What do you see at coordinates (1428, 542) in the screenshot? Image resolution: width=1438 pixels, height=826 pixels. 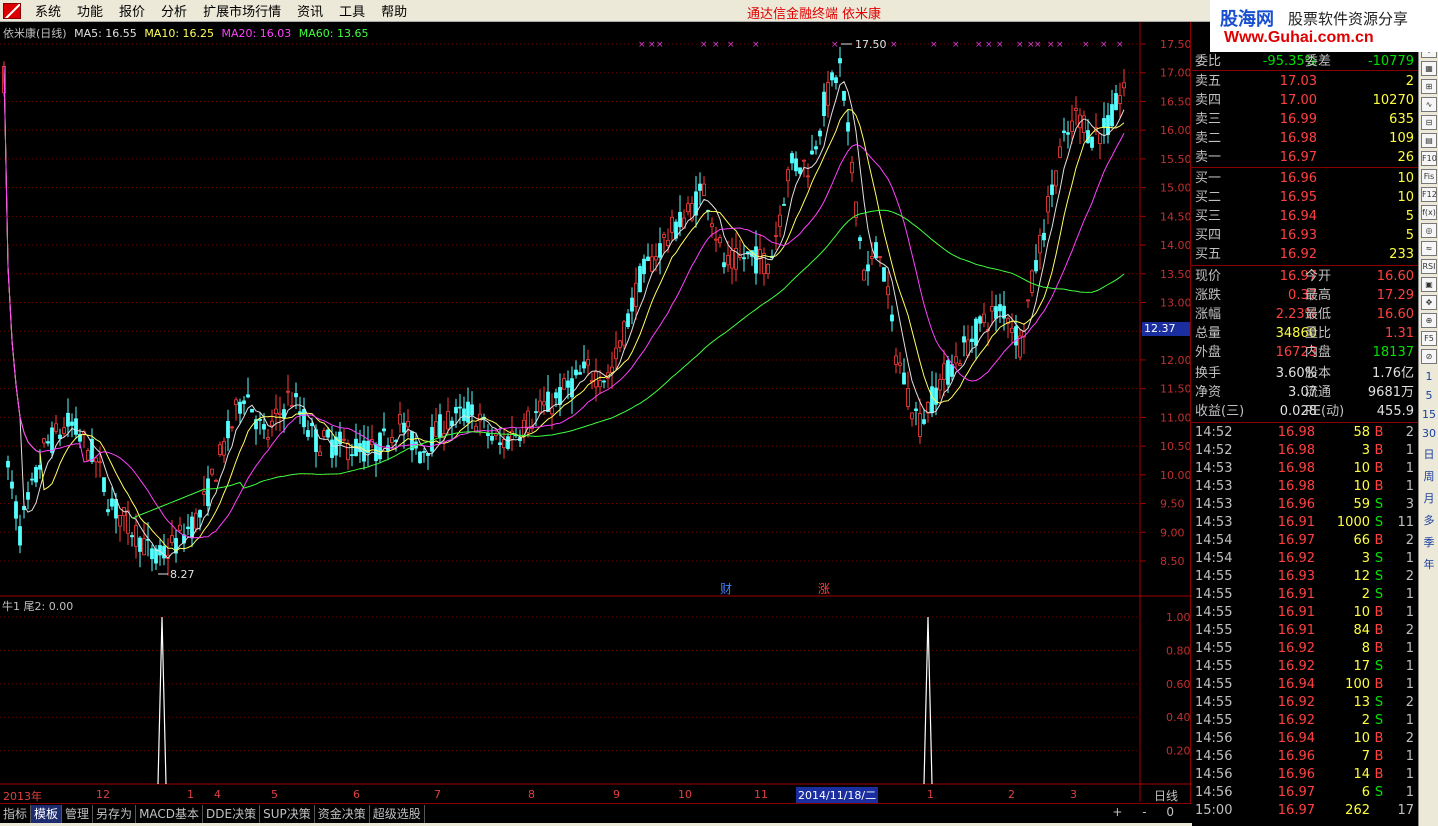 I see `period-button: 季` at bounding box center [1428, 542].